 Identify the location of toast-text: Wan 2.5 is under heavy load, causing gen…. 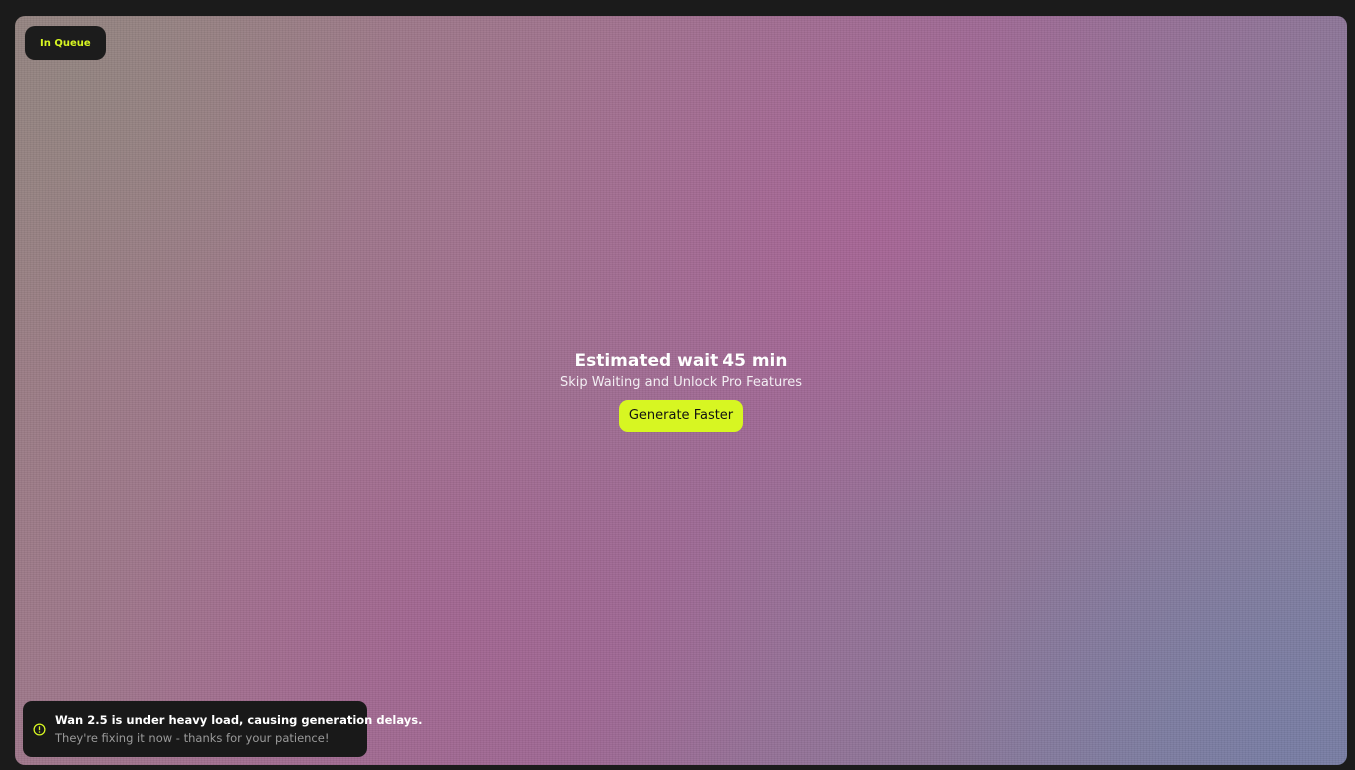
(238, 729).